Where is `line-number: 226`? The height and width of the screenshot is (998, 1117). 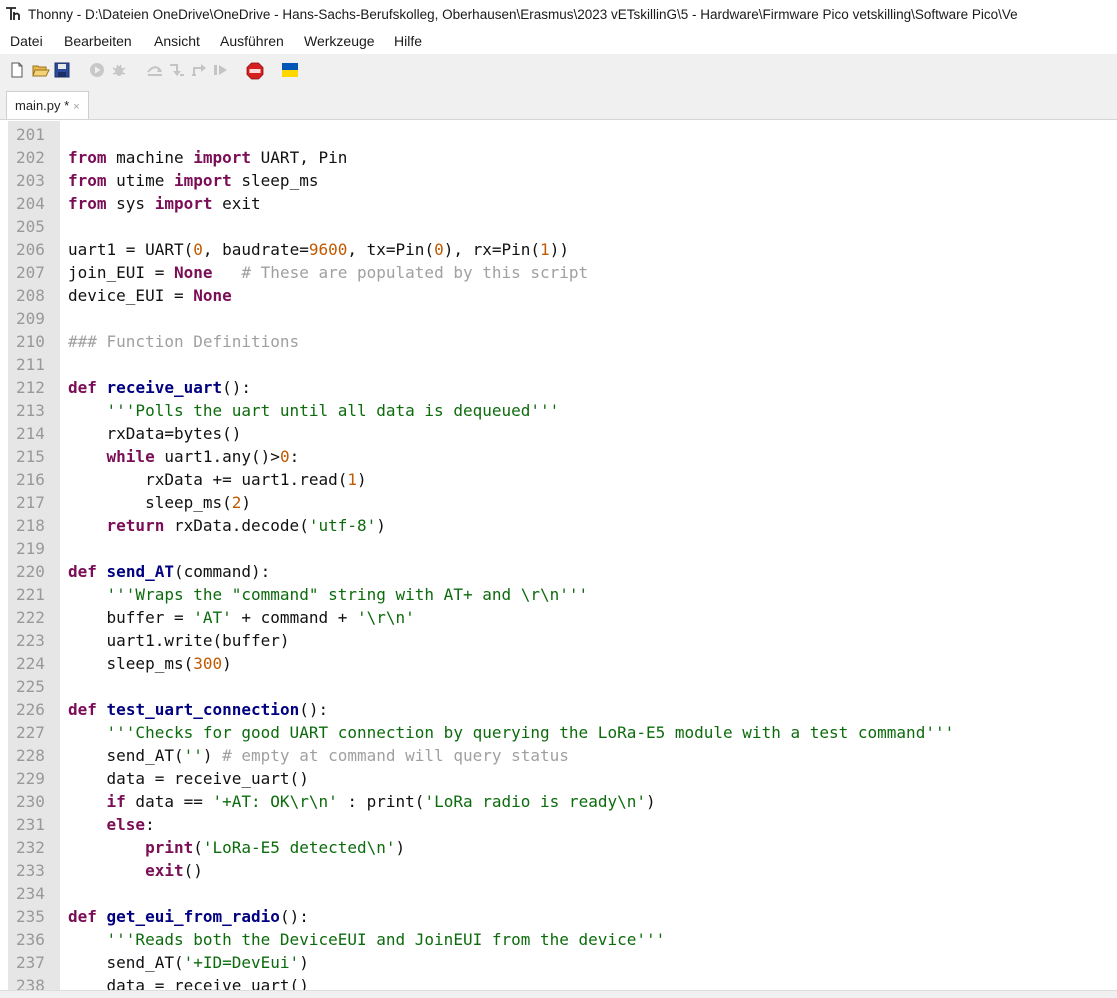 line-number: 226 is located at coordinates (30, 709).